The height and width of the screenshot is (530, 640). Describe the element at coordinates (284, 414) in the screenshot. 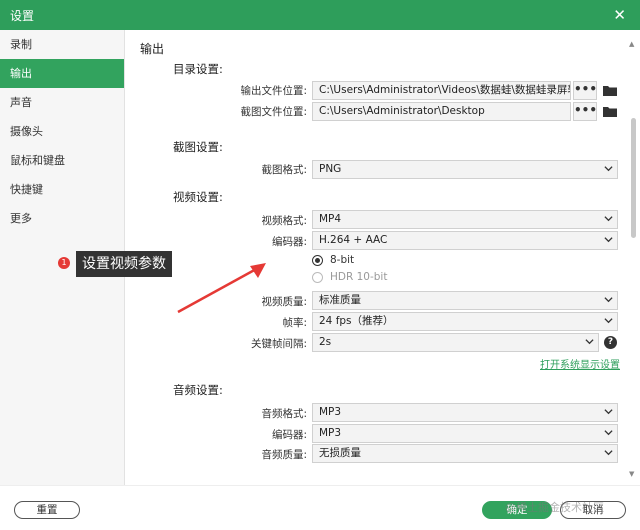

I see `audio-format-label: 音频格式:` at that location.